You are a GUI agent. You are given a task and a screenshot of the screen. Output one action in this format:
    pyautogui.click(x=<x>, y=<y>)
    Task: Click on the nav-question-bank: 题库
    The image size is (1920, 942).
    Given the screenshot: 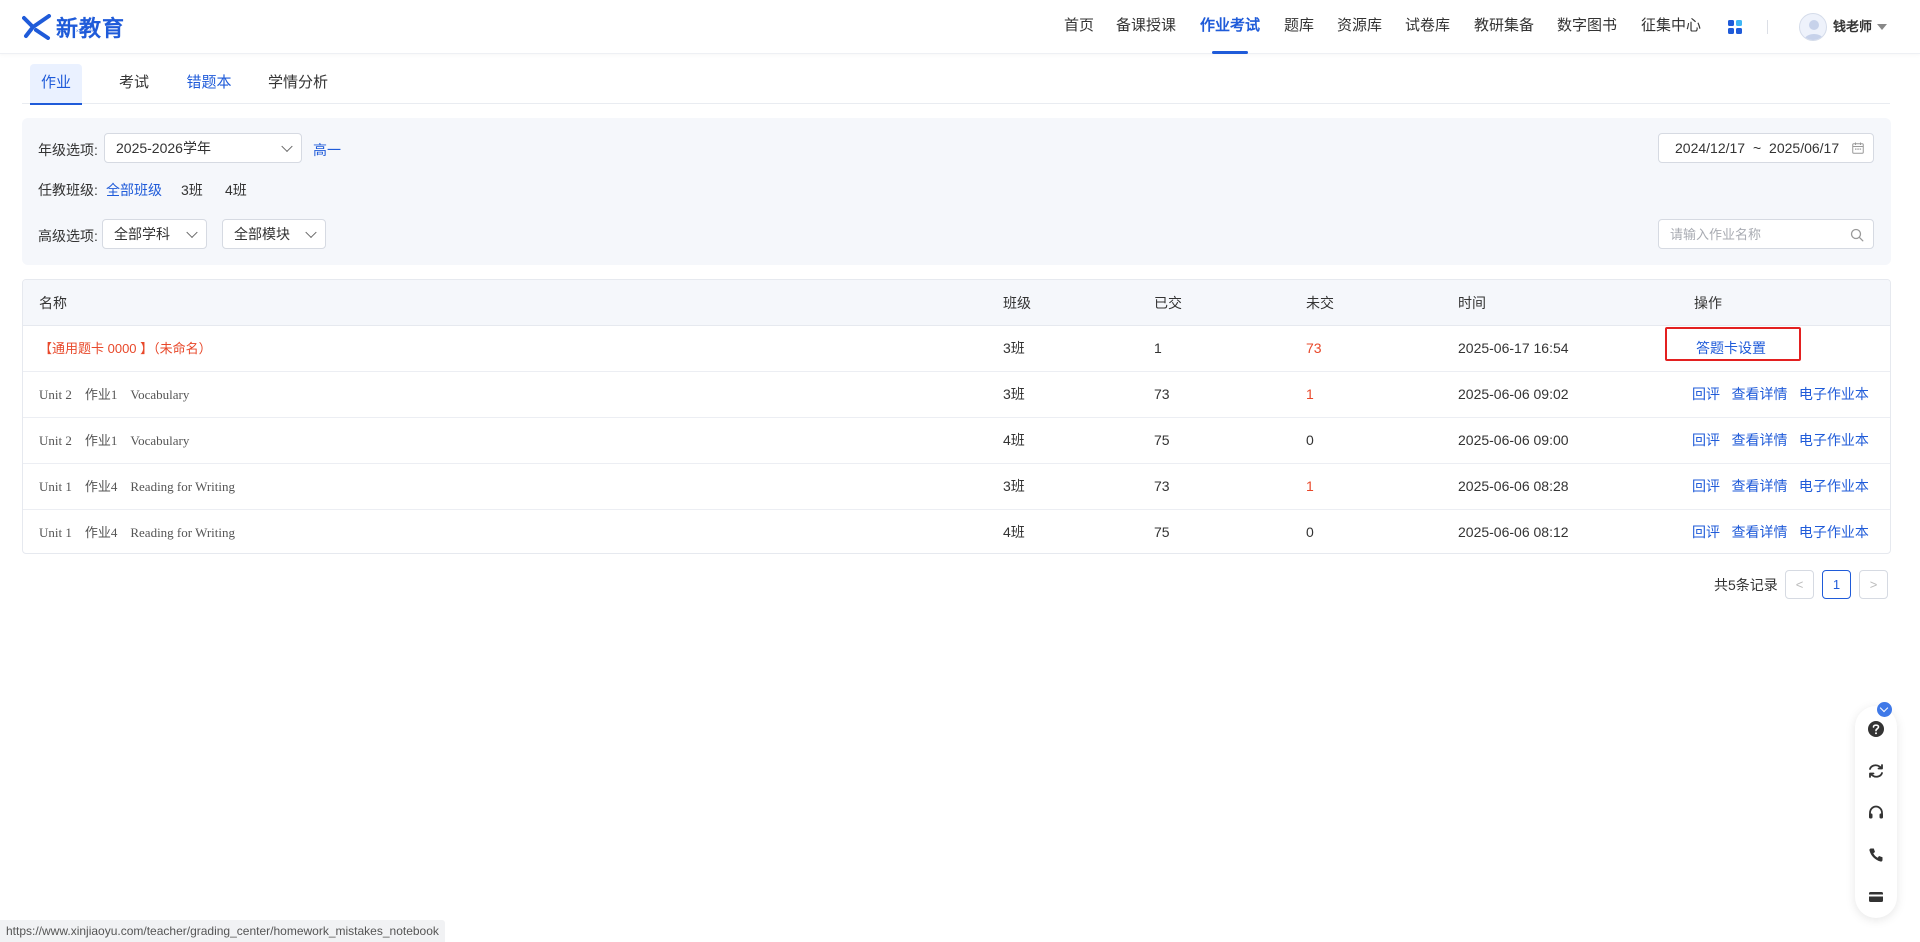 What is the action you would take?
    pyautogui.click(x=1299, y=27)
    